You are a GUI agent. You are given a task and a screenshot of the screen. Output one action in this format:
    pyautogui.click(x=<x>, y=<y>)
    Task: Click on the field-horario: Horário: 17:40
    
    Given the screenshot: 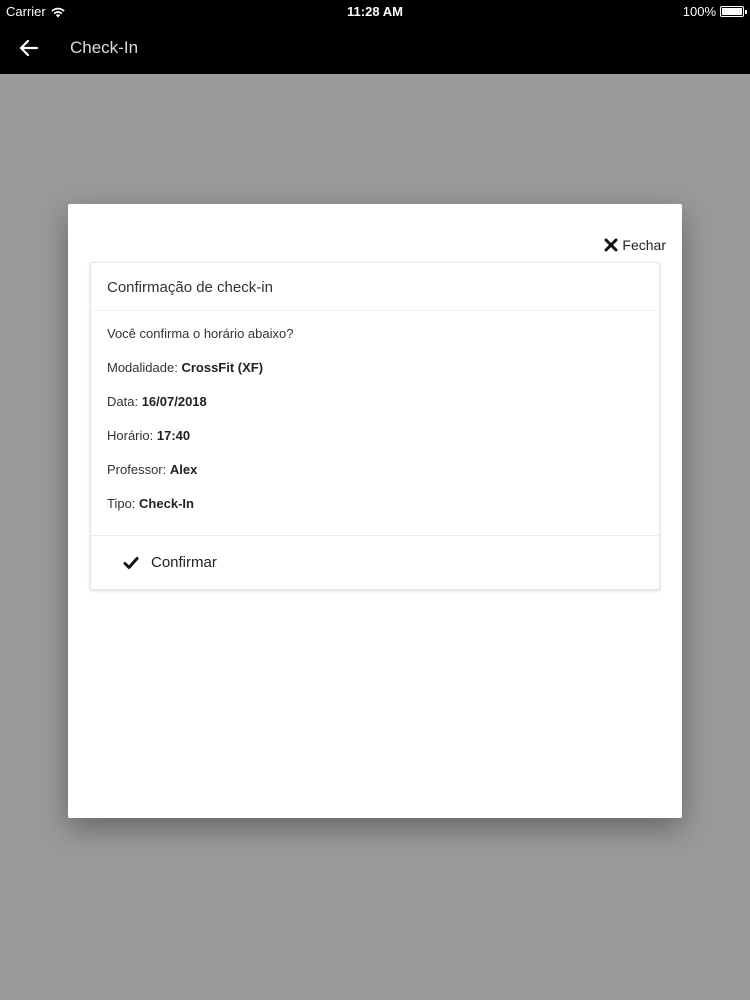 What is the action you would take?
    pyautogui.click(x=375, y=444)
    